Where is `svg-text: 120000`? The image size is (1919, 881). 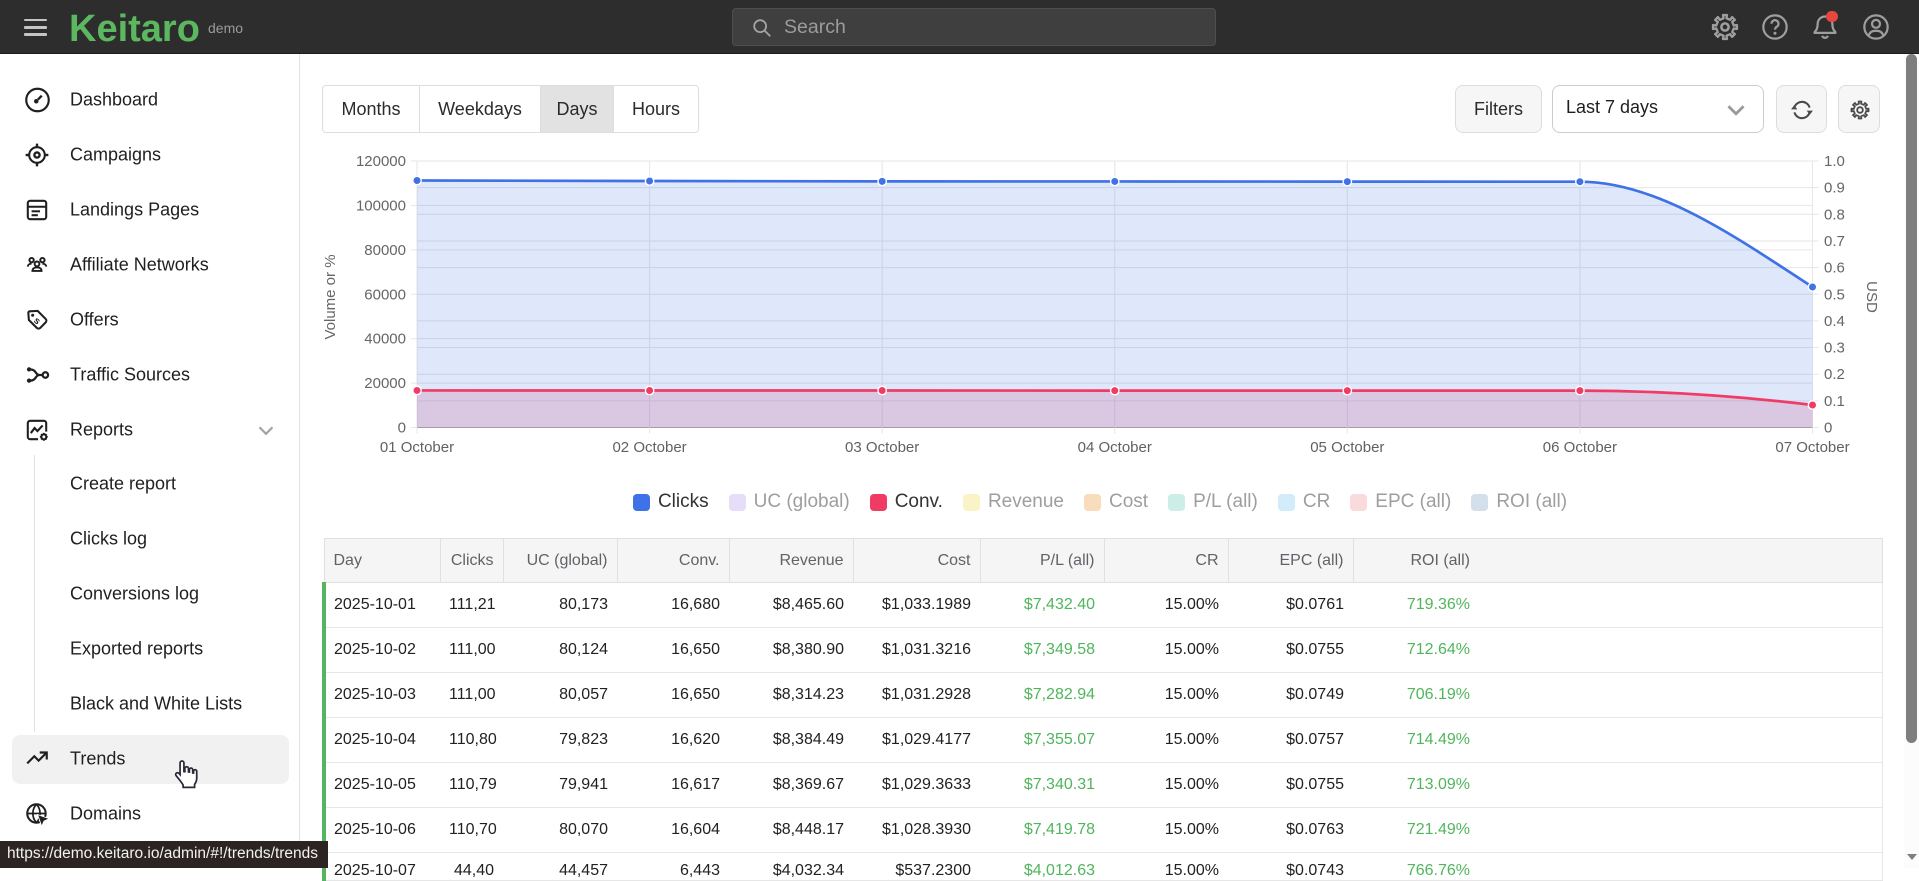
svg-text: 120000 is located at coordinates (381, 161).